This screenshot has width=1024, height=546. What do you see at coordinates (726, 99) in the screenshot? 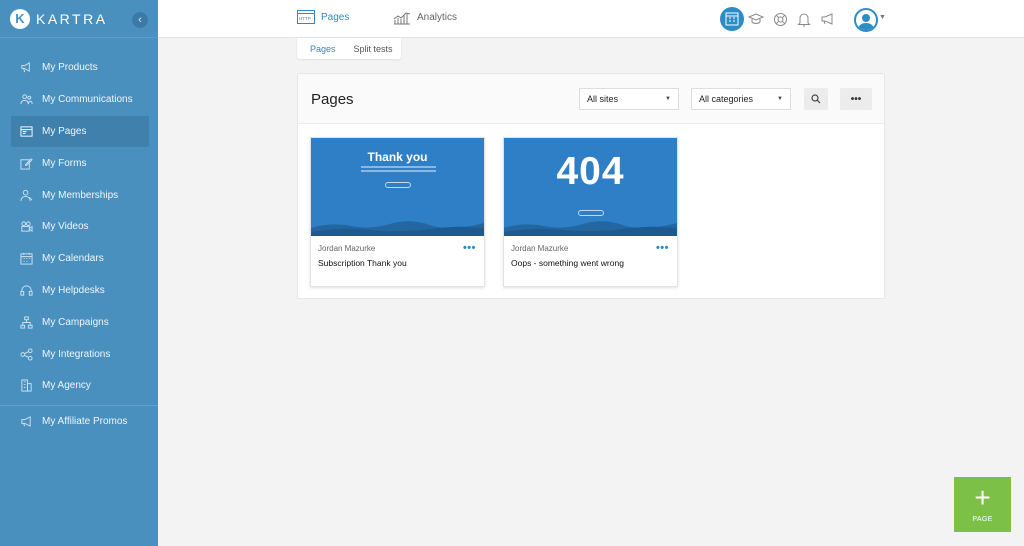
I see `categories-select-value: All categories` at bounding box center [726, 99].